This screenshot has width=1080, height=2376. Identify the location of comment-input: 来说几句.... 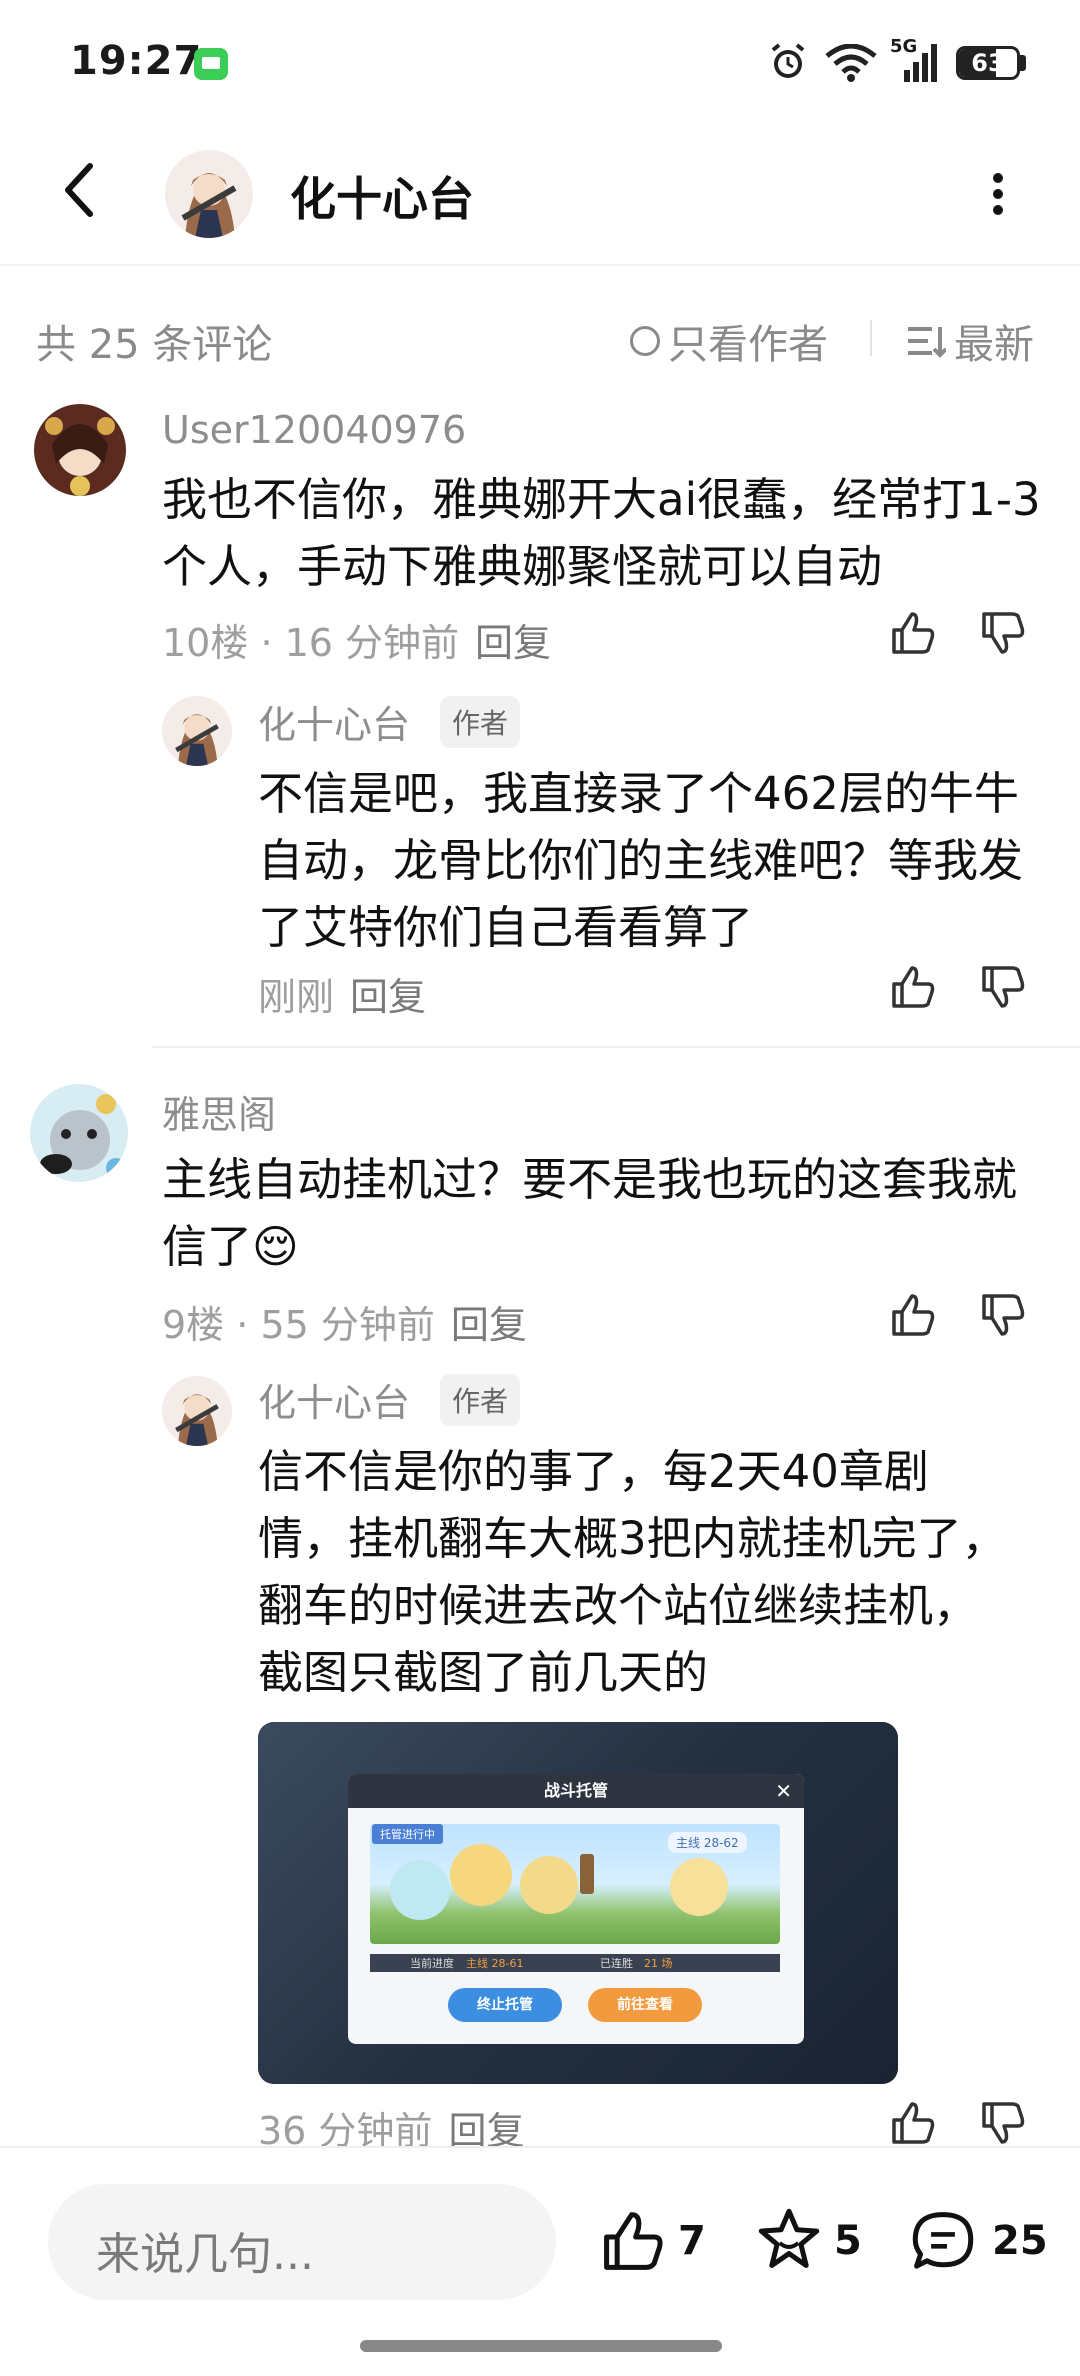
(302, 2242).